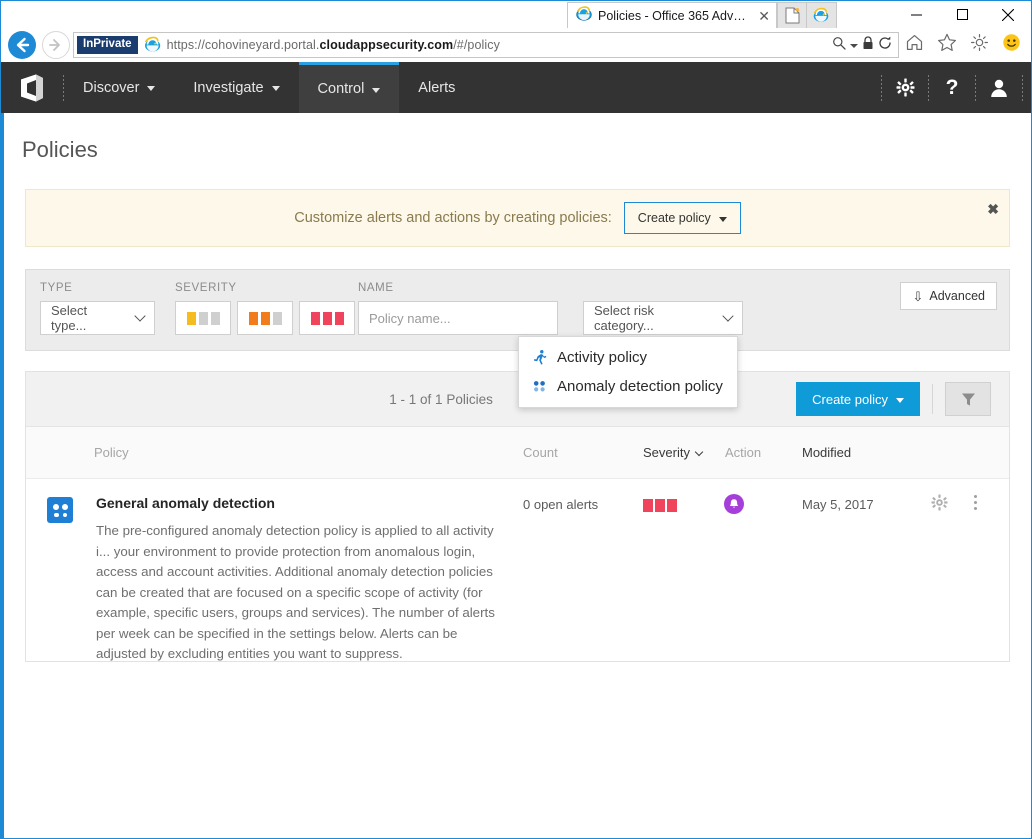  Describe the element at coordinates (947, 45) in the screenshot. I see `star-icon` at that location.